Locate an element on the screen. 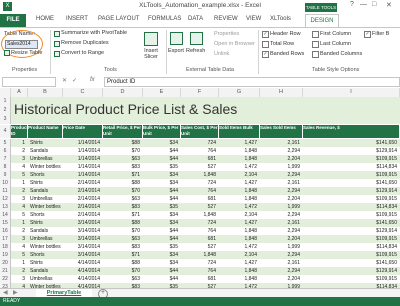 This screenshot has height=306, width=400. tab-xltools: XLTools is located at coordinates (280, 19).